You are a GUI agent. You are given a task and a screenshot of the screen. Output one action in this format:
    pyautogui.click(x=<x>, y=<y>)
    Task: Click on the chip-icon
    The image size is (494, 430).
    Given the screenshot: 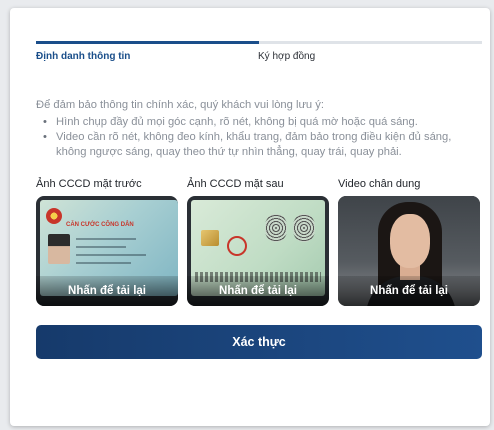 What is the action you would take?
    pyautogui.click(x=210, y=238)
    